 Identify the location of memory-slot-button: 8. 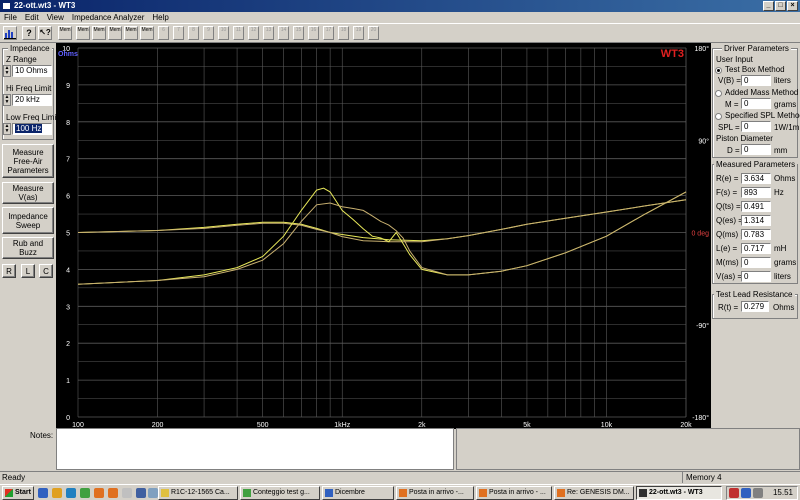
(193, 33).